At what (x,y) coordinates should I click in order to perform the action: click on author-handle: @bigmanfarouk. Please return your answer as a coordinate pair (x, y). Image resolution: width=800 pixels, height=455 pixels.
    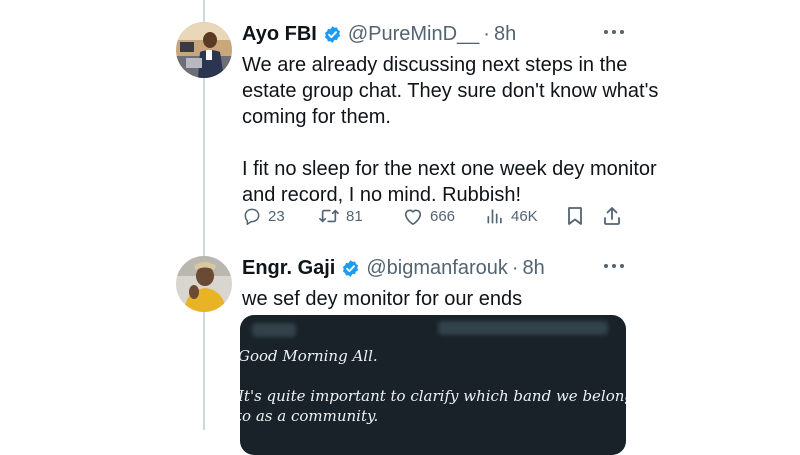
    Looking at the image, I should click on (436, 268).